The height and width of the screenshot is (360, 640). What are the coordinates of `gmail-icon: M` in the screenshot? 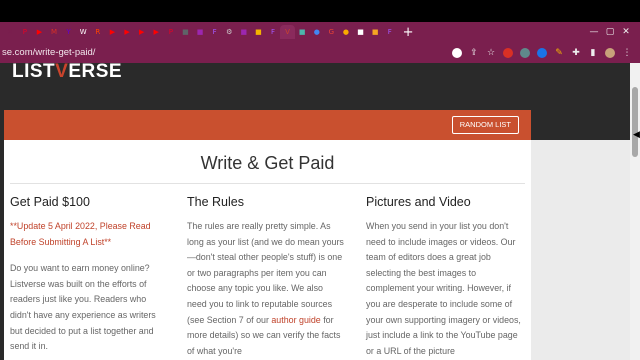 It's located at (54, 32).